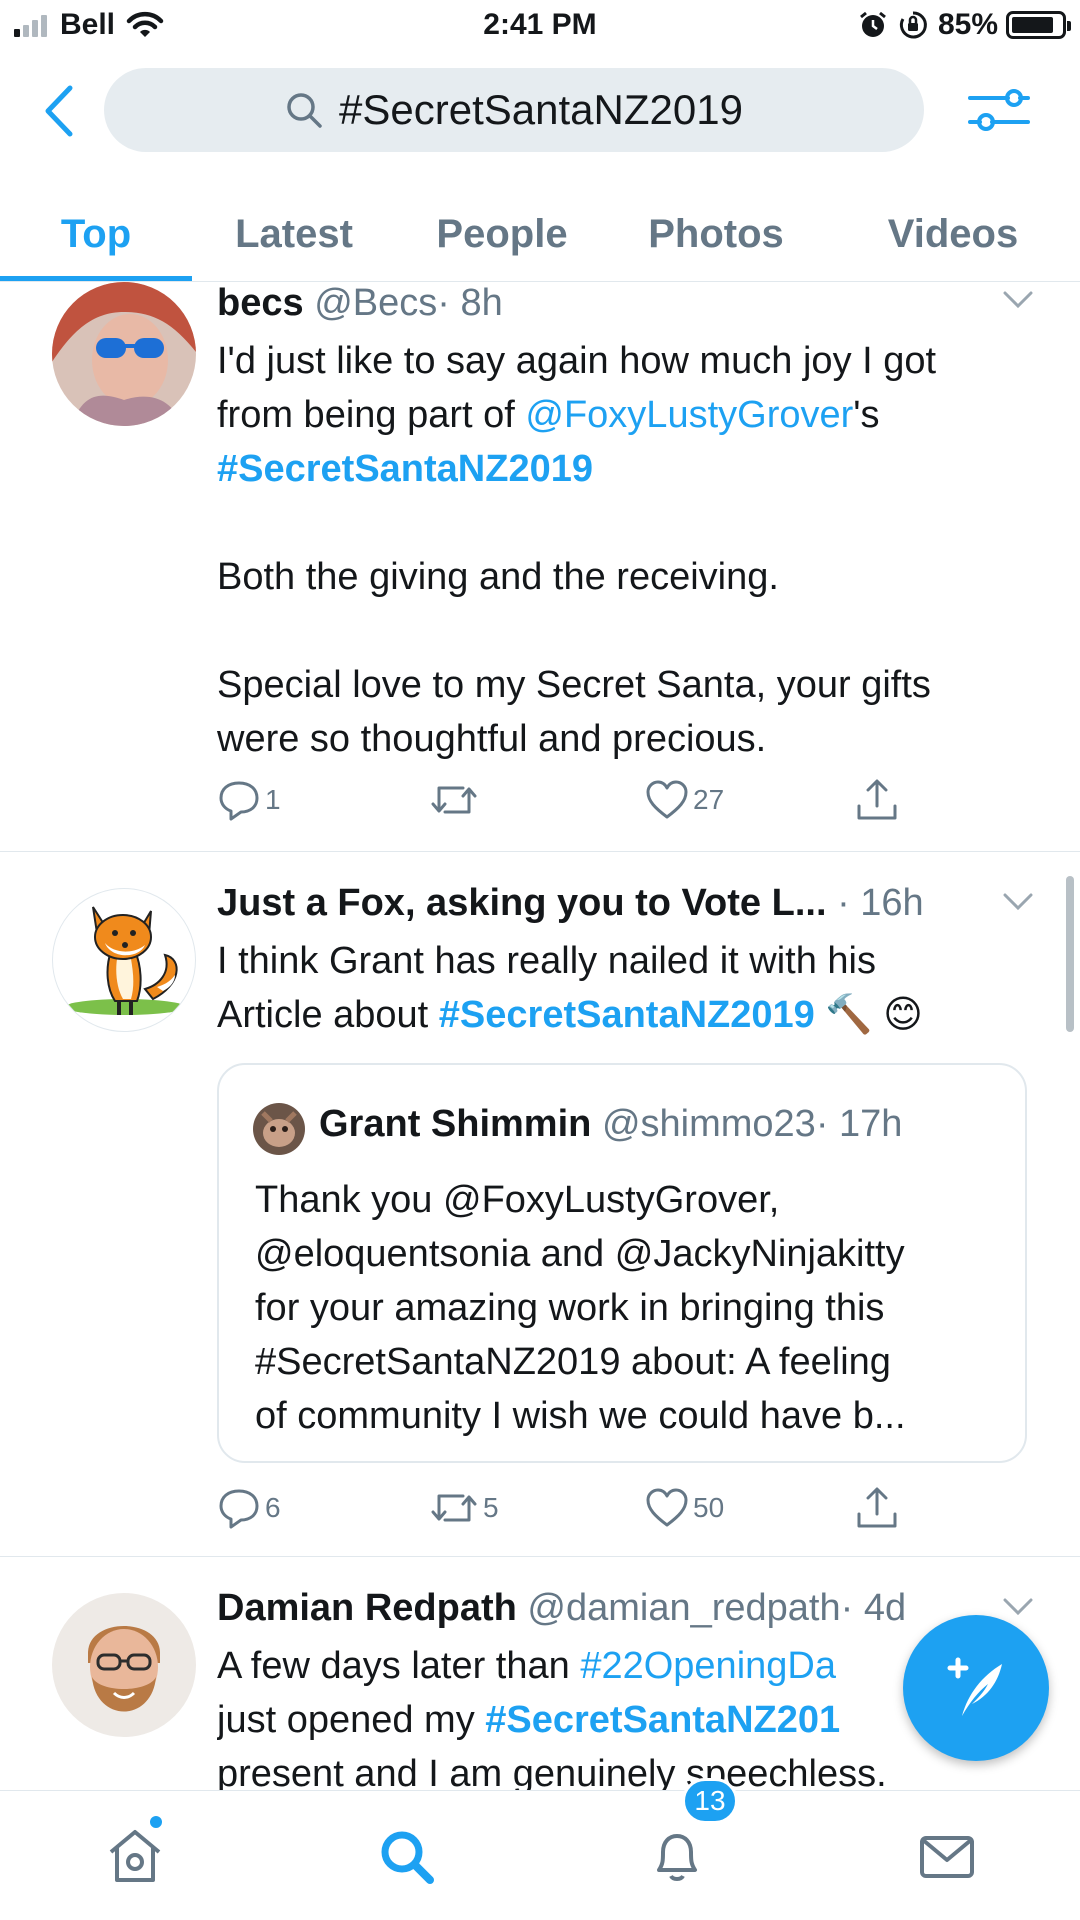  I want to click on mention-link: @FoxyLustyGrover, so click(689, 415).